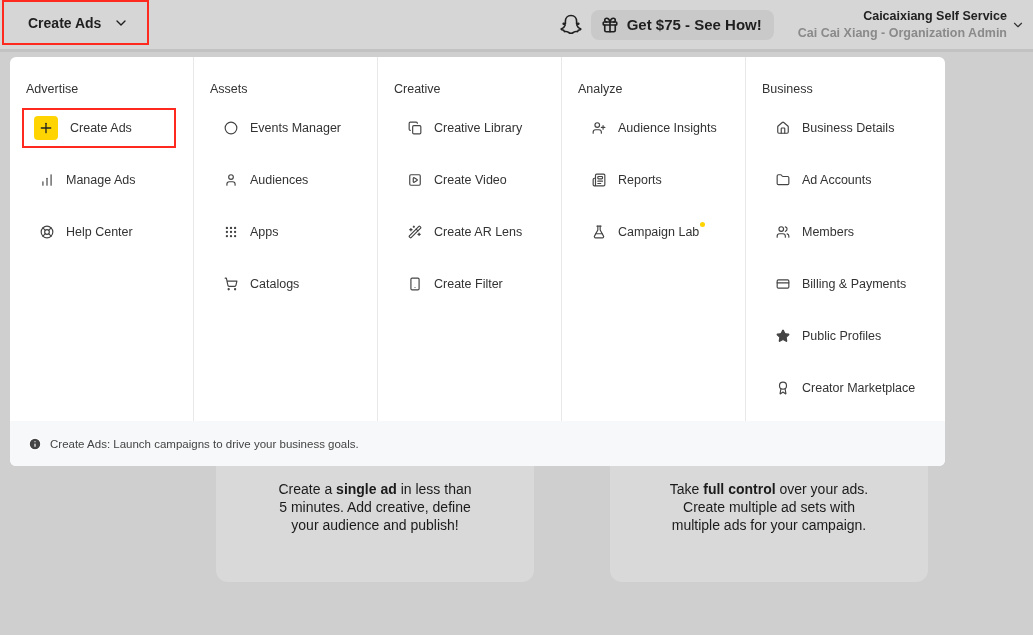 This screenshot has height=635, width=1033. Describe the element at coordinates (35, 443) in the screenshot. I see `info-icon` at that location.